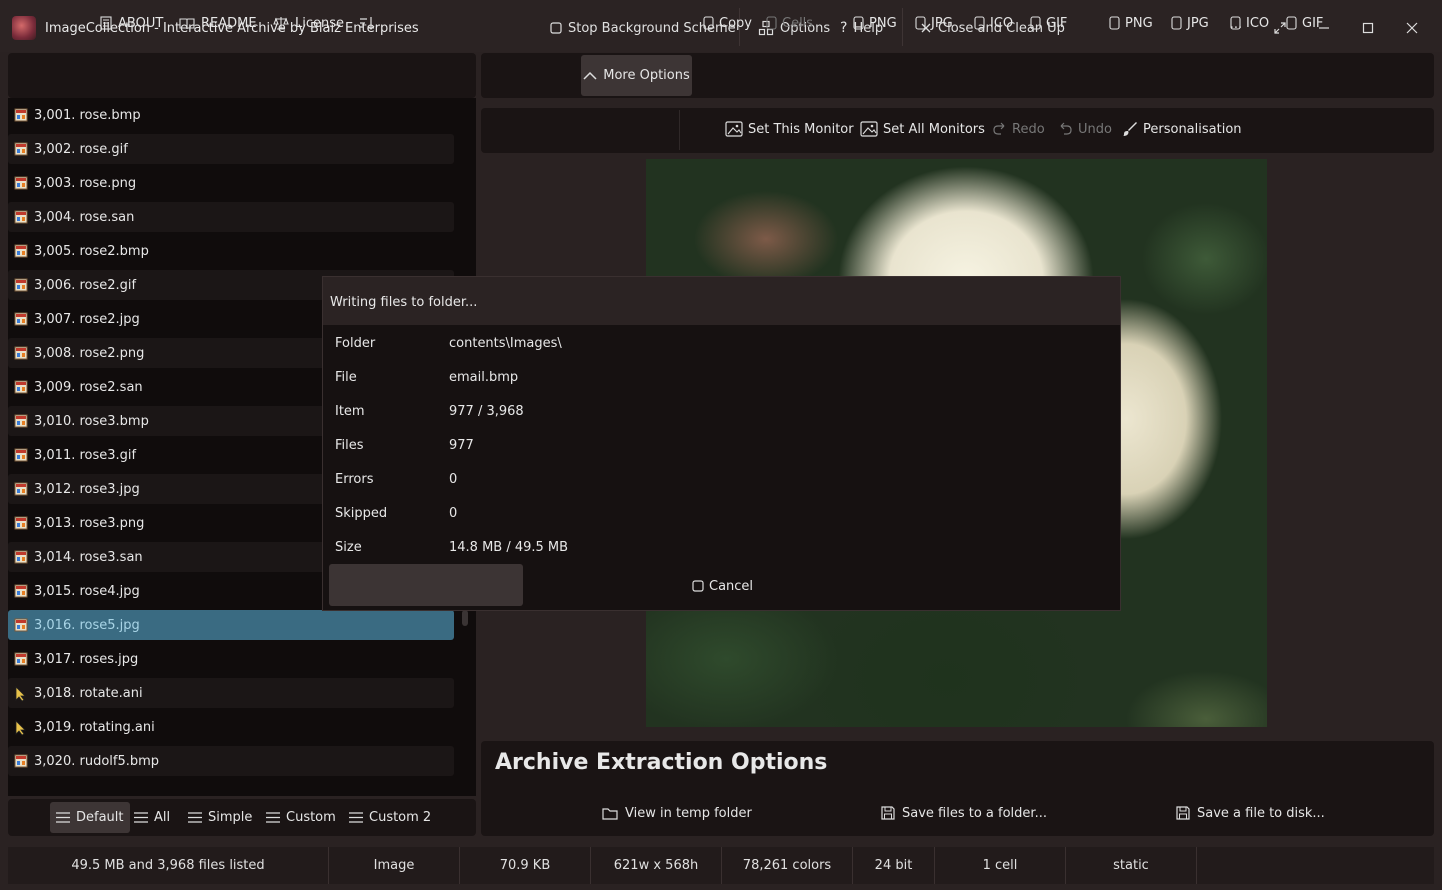  Describe the element at coordinates (85, 183) in the screenshot. I see `file-list-item-label: 3,003. rose.png` at that location.